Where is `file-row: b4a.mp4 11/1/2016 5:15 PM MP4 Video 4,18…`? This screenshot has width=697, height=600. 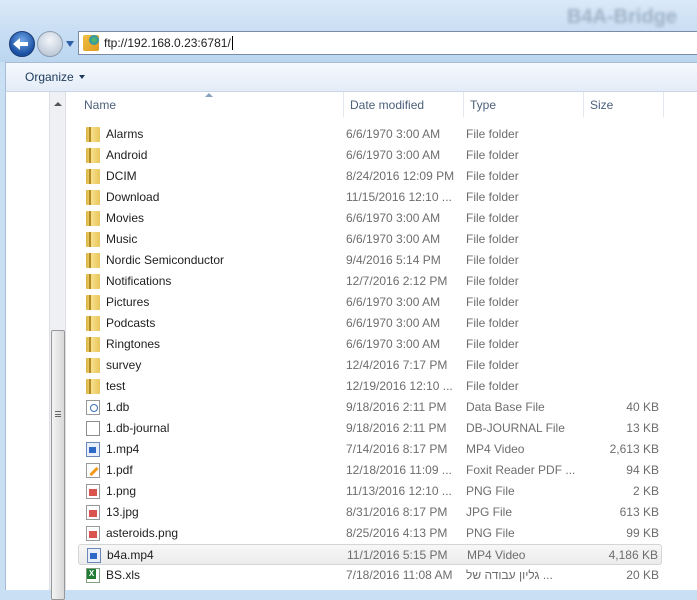 file-row: b4a.mp4 11/1/2016 5:15 PM MP4 Video 4,18… is located at coordinates (370, 554).